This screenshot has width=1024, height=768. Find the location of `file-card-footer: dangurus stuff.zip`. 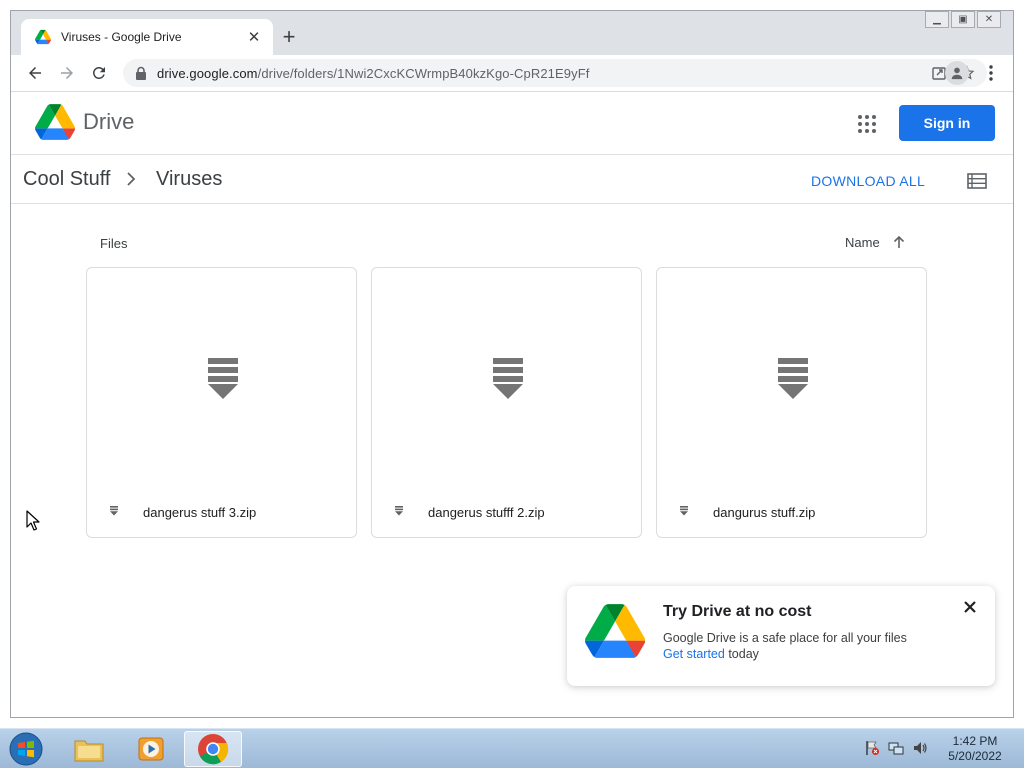

file-card-footer: dangurus stuff.zip is located at coordinates (791, 512).